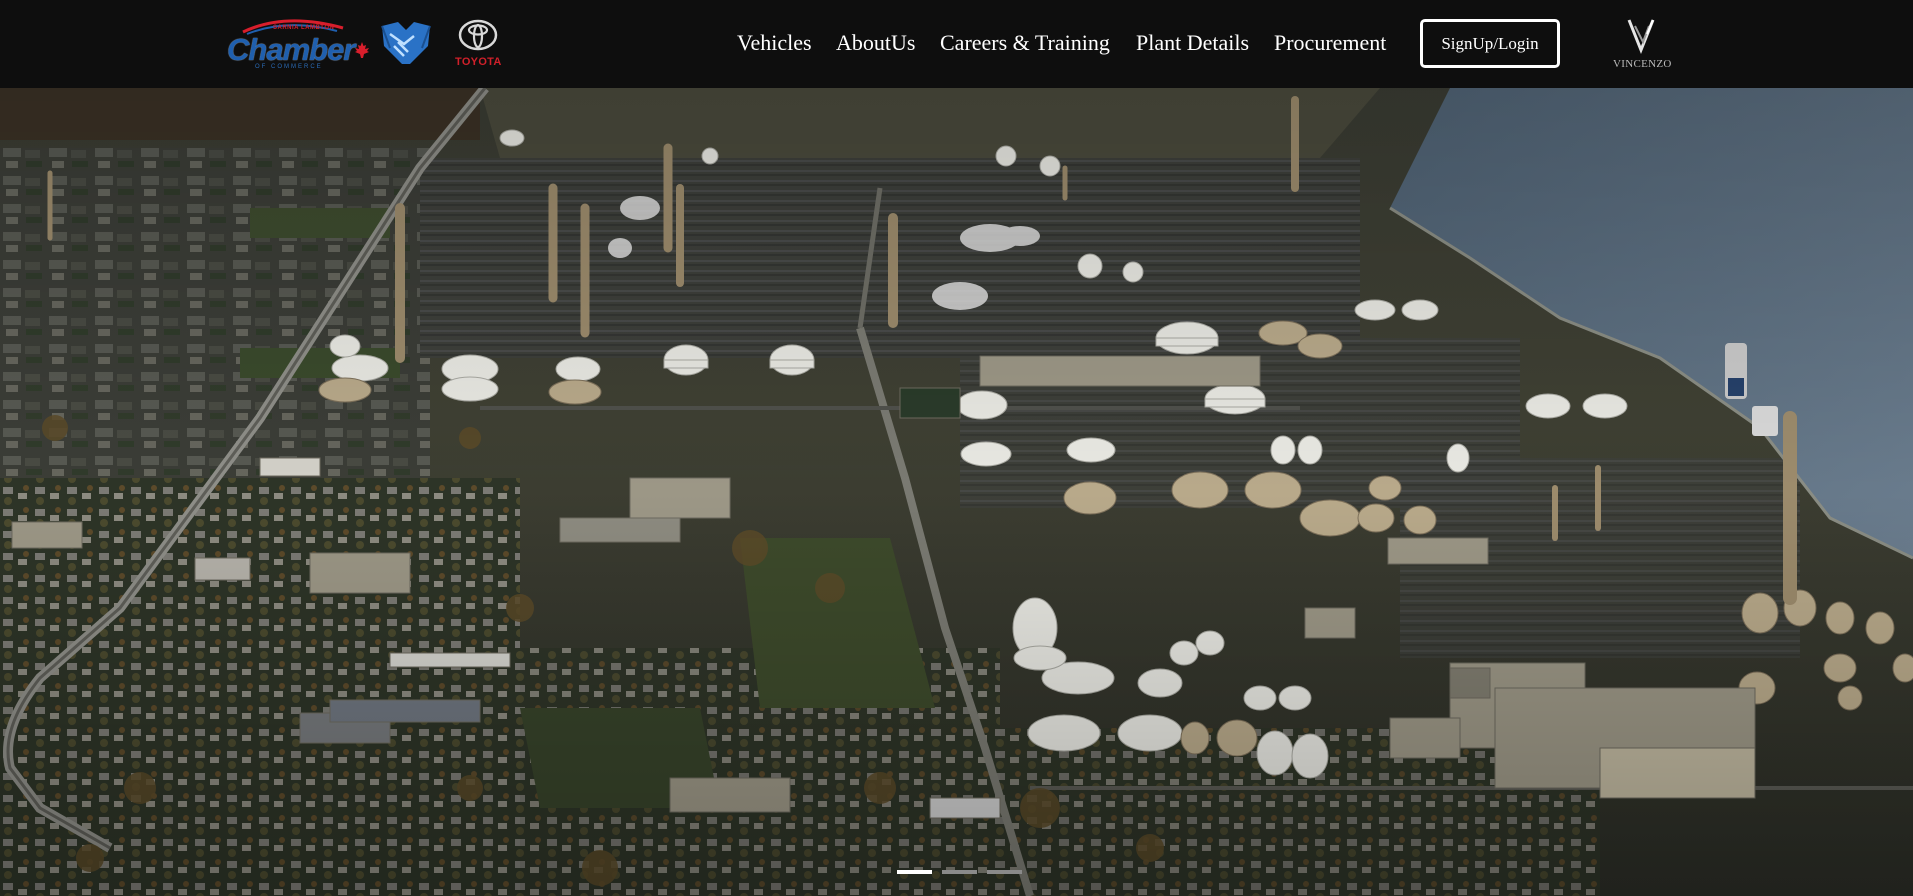  What do you see at coordinates (1192, 43) in the screenshot?
I see `nav-plant-details: Plant Details` at bounding box center [1192, 43].